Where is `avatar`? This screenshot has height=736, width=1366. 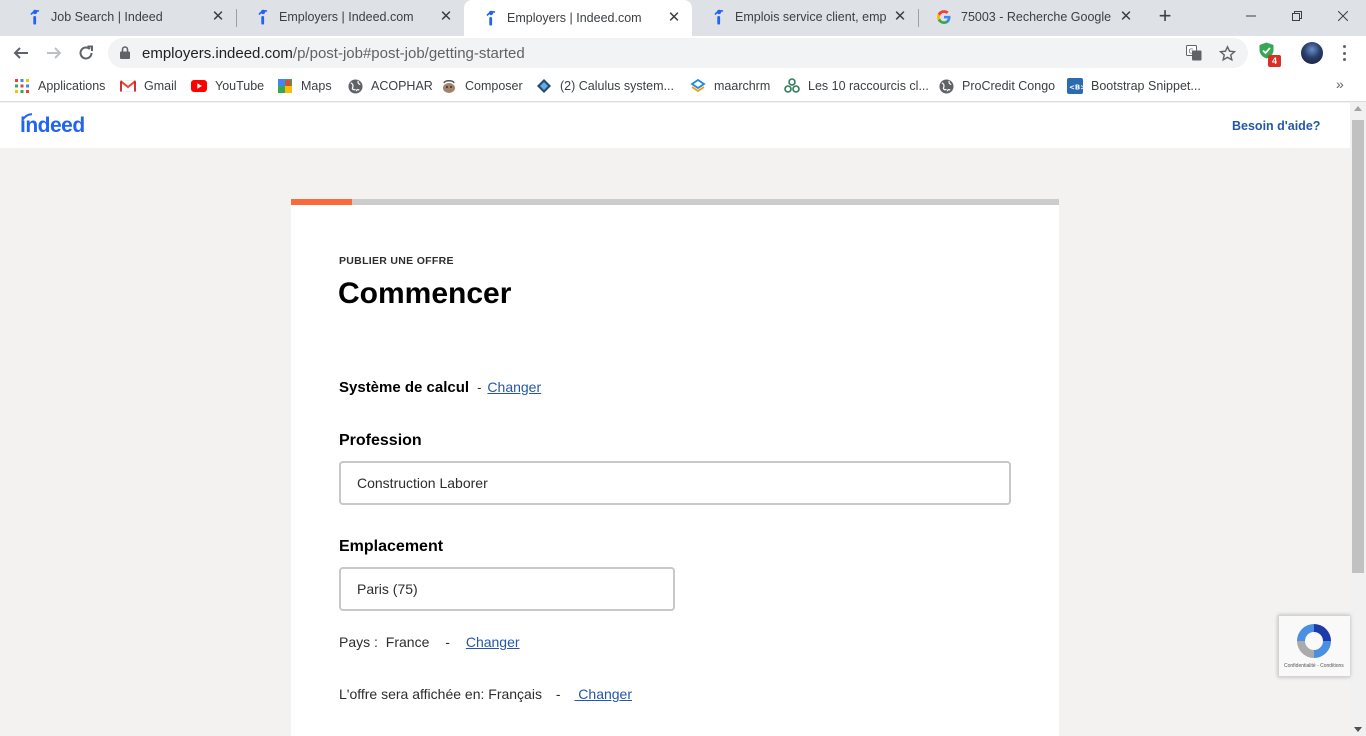
avatar is located at coordinates (1312, 53).